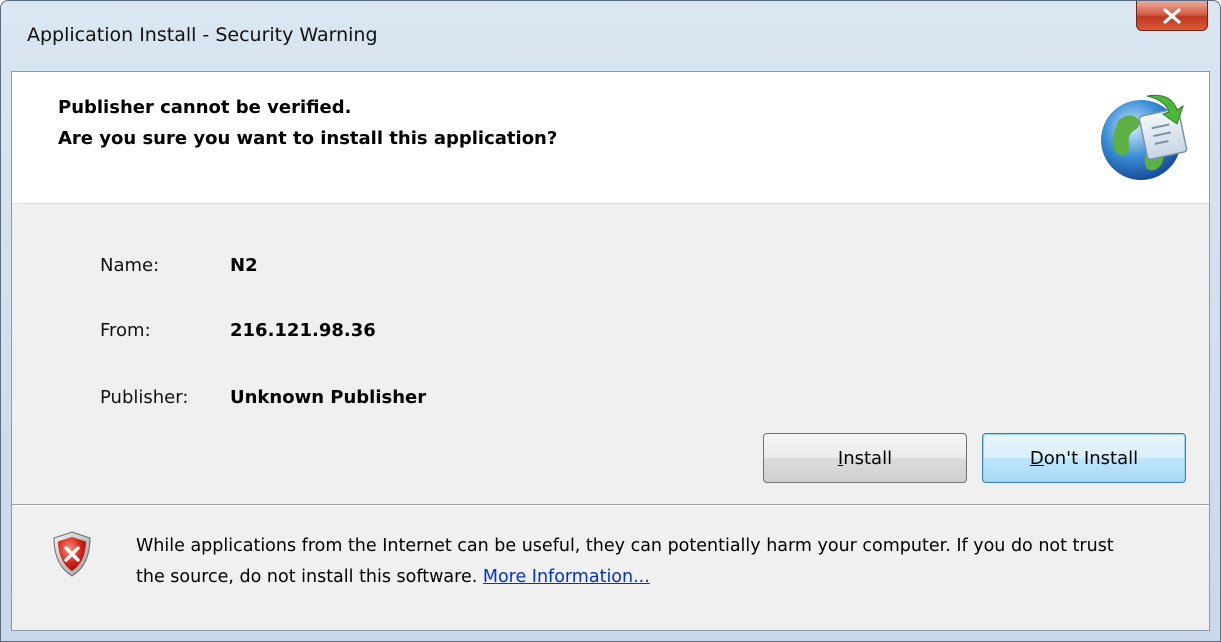  What do you see at coordinates (125, 330) in the screenshot?
I see `from-label: From:` at bounding box center [125, 330].